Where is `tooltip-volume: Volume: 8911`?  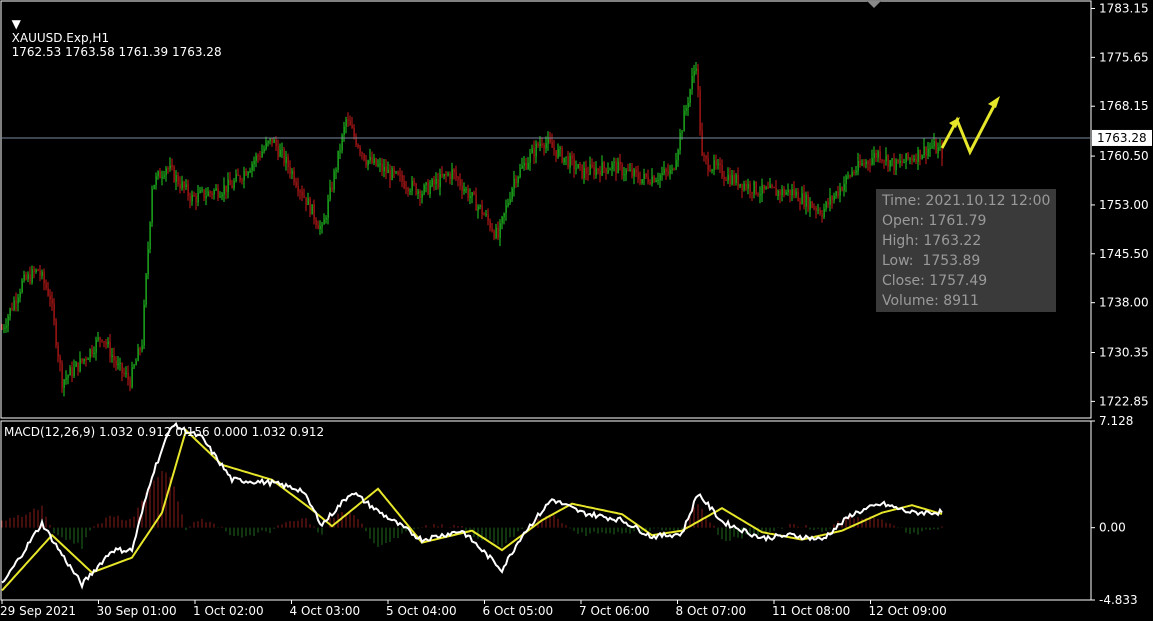
tooltip-volume: Volume: 8911 is located at coordinates (930, 301).